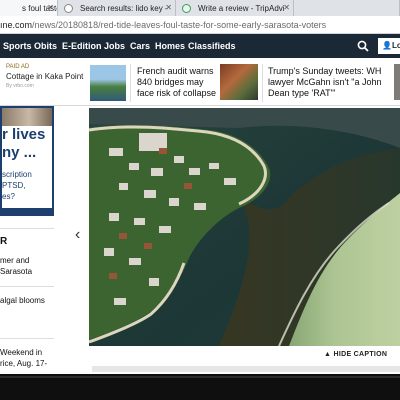  Describe the element at coordinates (14, 185) in the screenshot. I see `ad-text: PTSD,` at that location.